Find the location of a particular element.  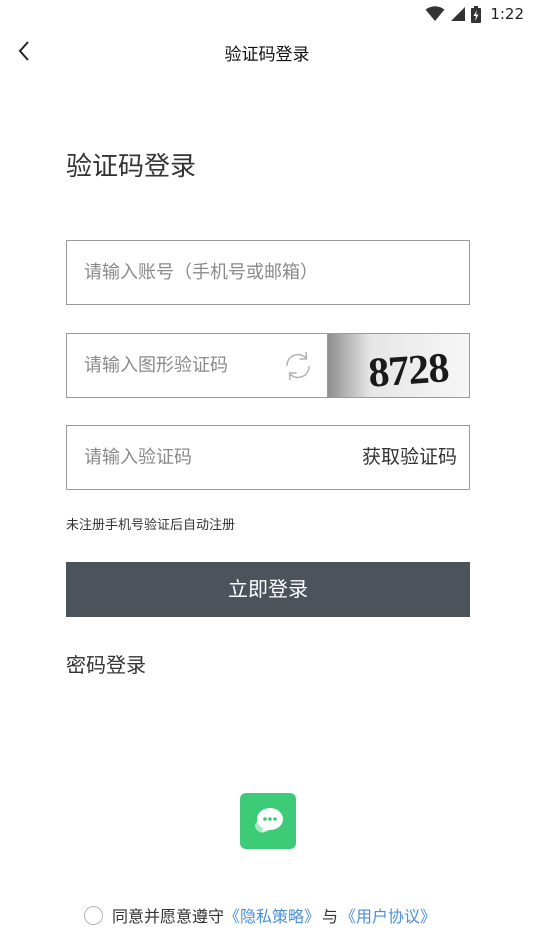

status-time: 1:22 is located at coordinates (507, 14).